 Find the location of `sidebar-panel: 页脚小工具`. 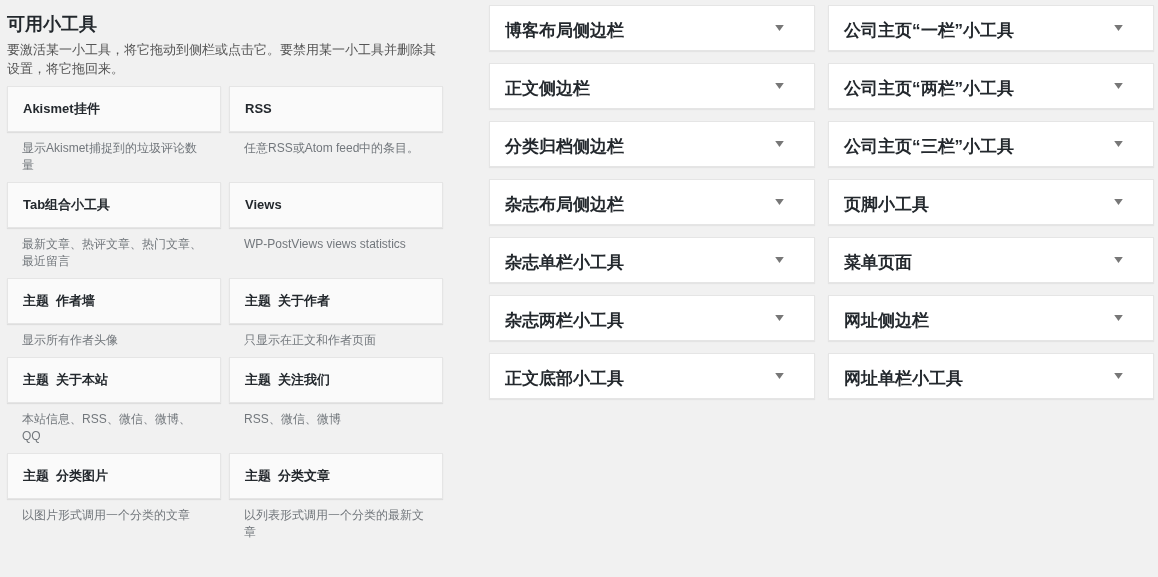

sidebar-panel: 页脚小工具 is located at coordinates (991, 202).